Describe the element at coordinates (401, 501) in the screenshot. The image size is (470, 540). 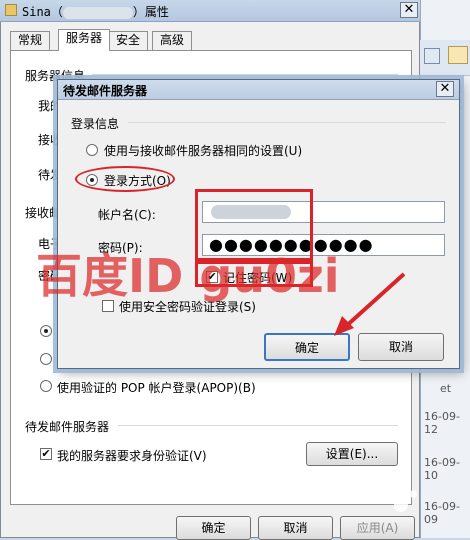
I see `baidu-logo` at that location.